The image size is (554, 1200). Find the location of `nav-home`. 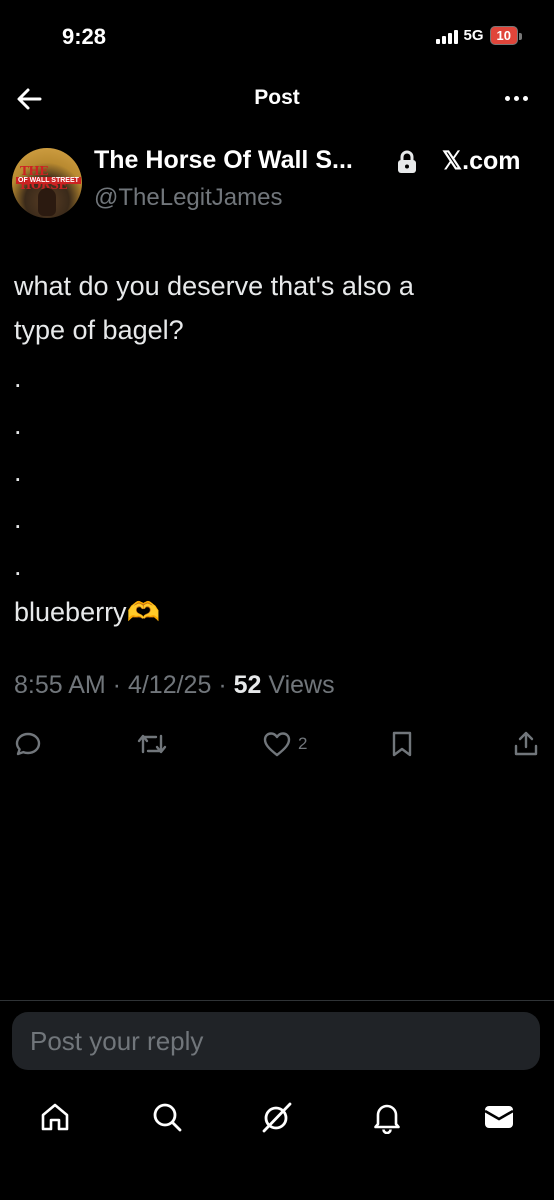

nav-home is located at coordinates (55, 1117).